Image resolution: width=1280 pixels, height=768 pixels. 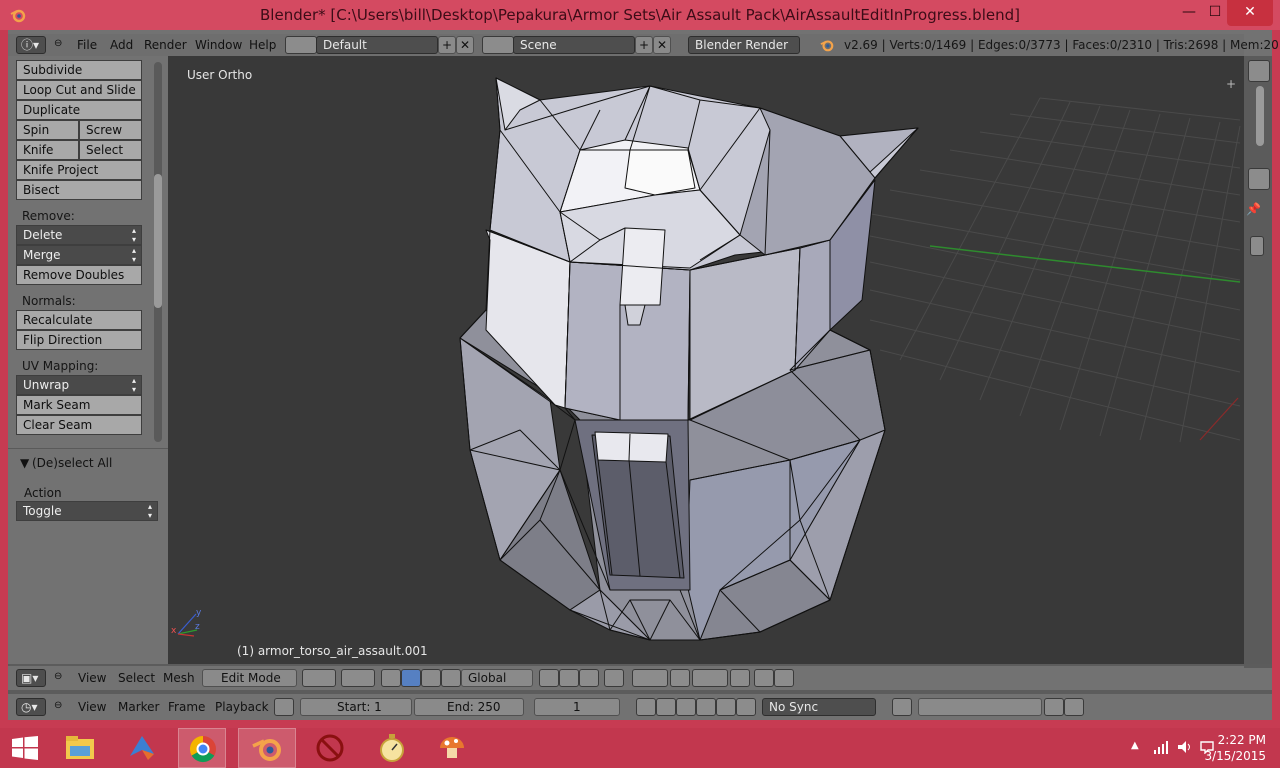 I want to click on delete-keyframe-icon, so click(x=1074, y=707).